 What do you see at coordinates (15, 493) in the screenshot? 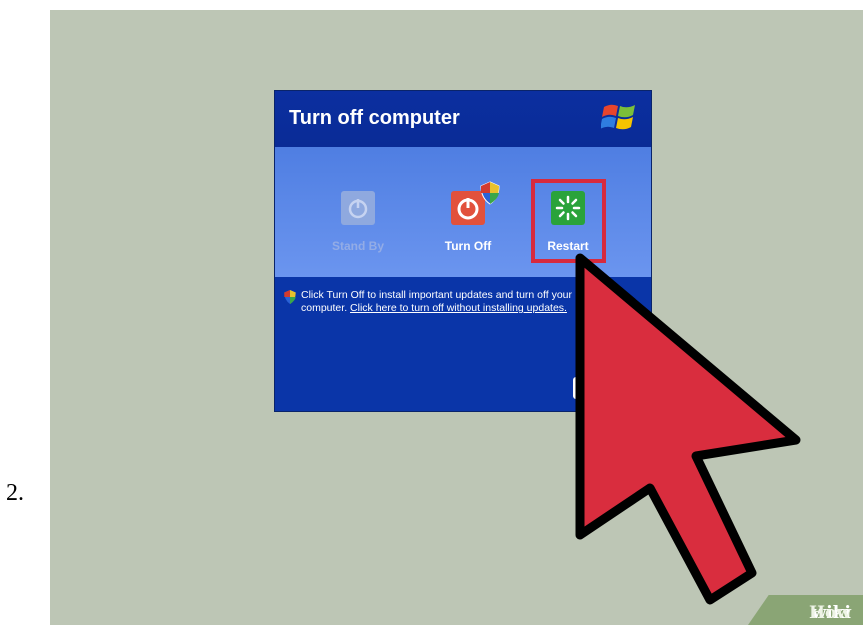
I see `step-number: 2.` at bounding box center [15, 493].